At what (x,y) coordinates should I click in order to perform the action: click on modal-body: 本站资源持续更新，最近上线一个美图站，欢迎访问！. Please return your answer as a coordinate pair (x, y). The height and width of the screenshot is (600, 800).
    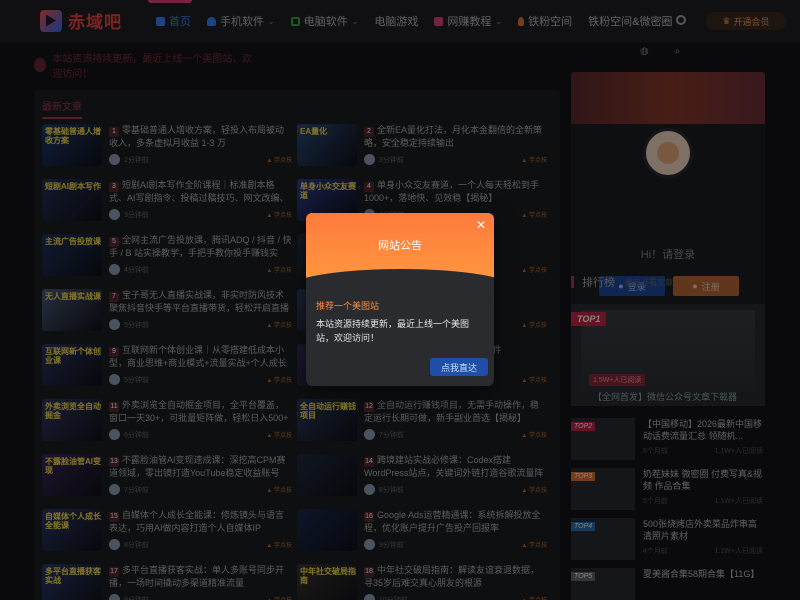
    Looking at the image, I should click on (393, 331).